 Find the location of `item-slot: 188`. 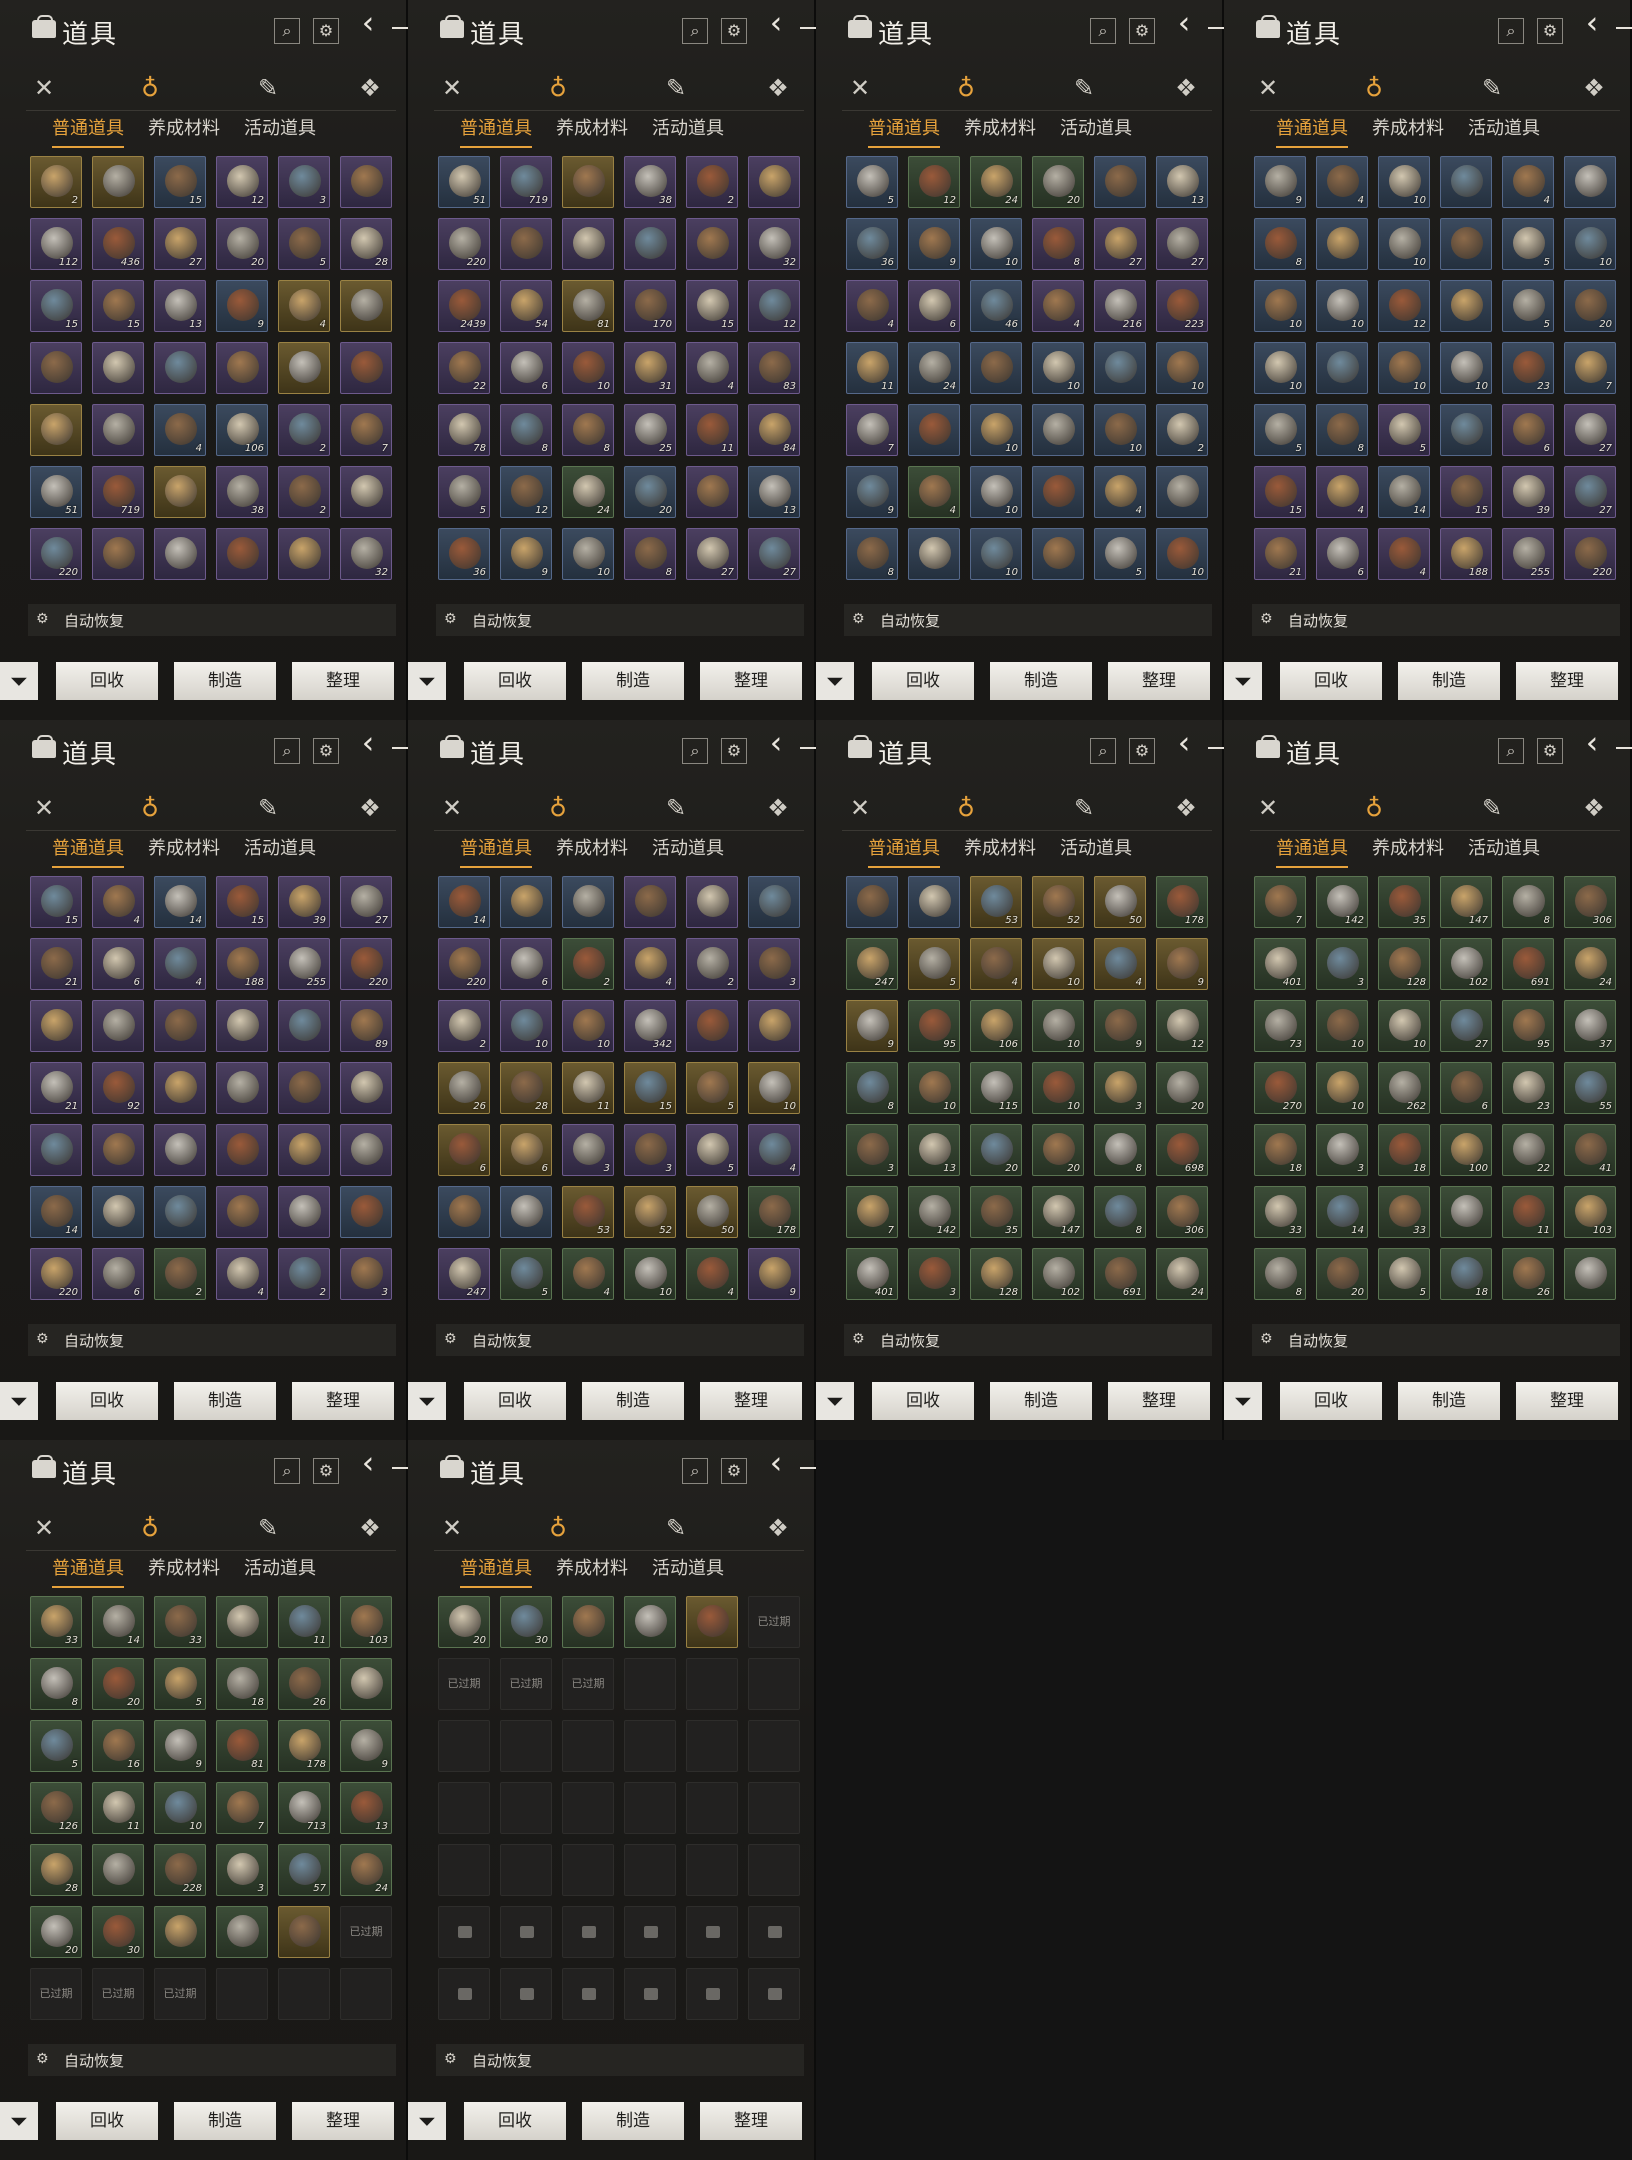

item-slot: 188 is located at coordinates (242, 964).